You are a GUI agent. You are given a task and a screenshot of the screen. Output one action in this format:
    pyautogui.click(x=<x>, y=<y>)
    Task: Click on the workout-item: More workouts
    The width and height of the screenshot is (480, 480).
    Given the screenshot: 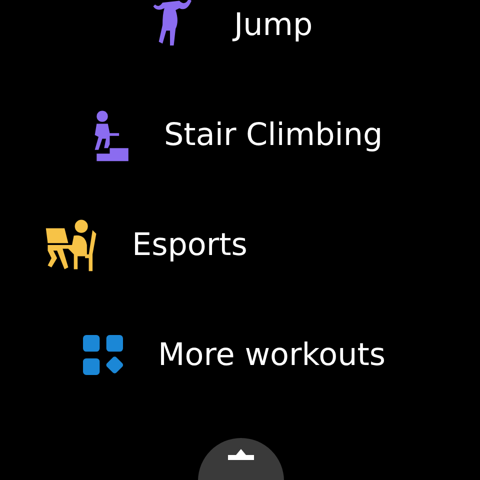 What is the action you would take?
    pyautogui.click(x=240, y=355)
    